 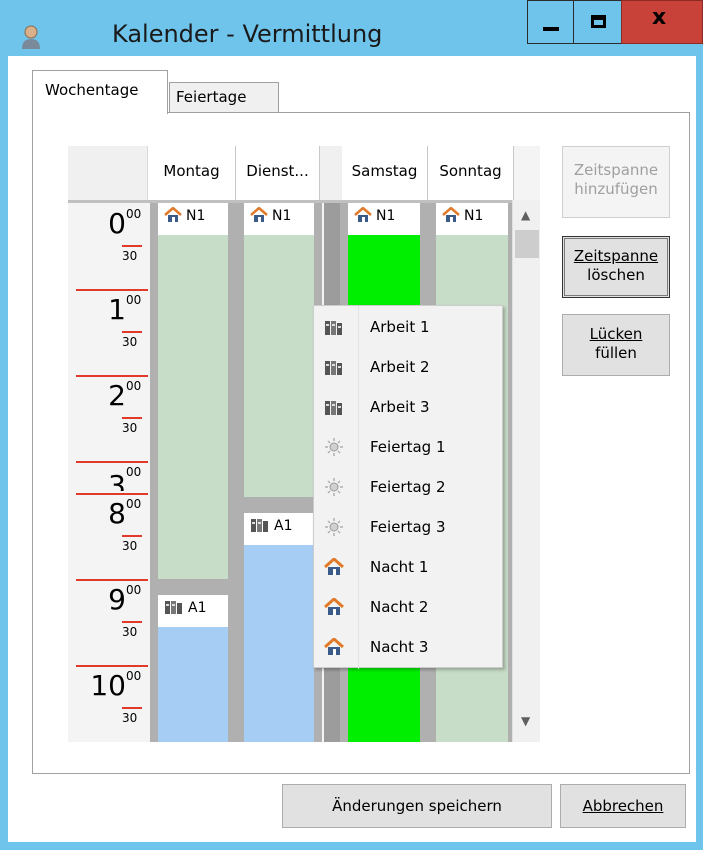 I want to click on add-timespan-label-1: Zeitspanne, so click(x=616, y=170).